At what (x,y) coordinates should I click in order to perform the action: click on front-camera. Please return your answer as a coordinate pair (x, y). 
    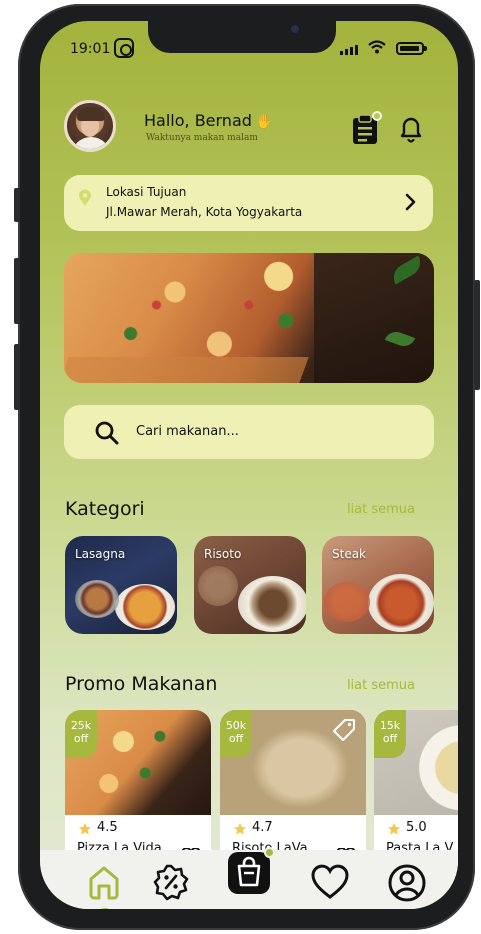
    Looking at the image, I should click on (295, 29).